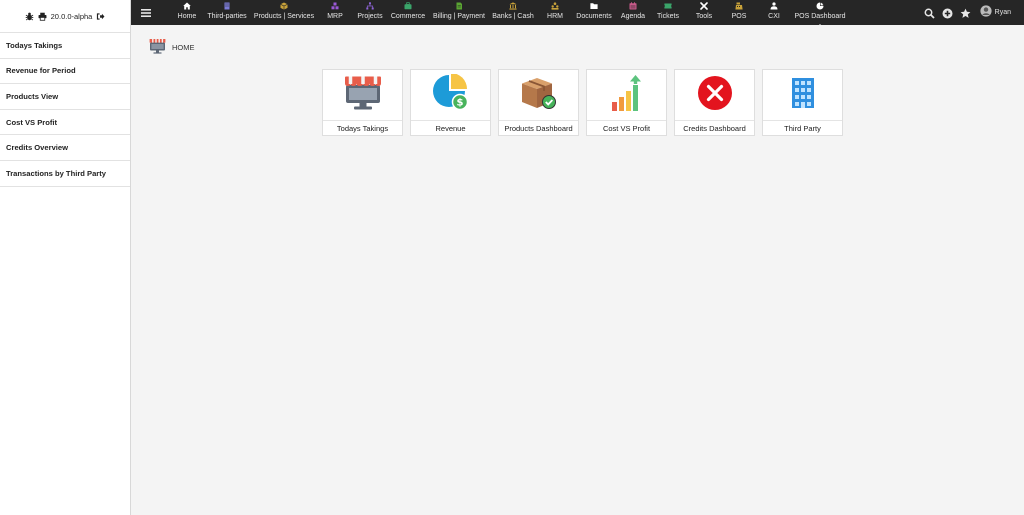  What do you see at coordinates (100, 16) in the screenshot?
I see `logout-icon` at bounding box center [100, 16].